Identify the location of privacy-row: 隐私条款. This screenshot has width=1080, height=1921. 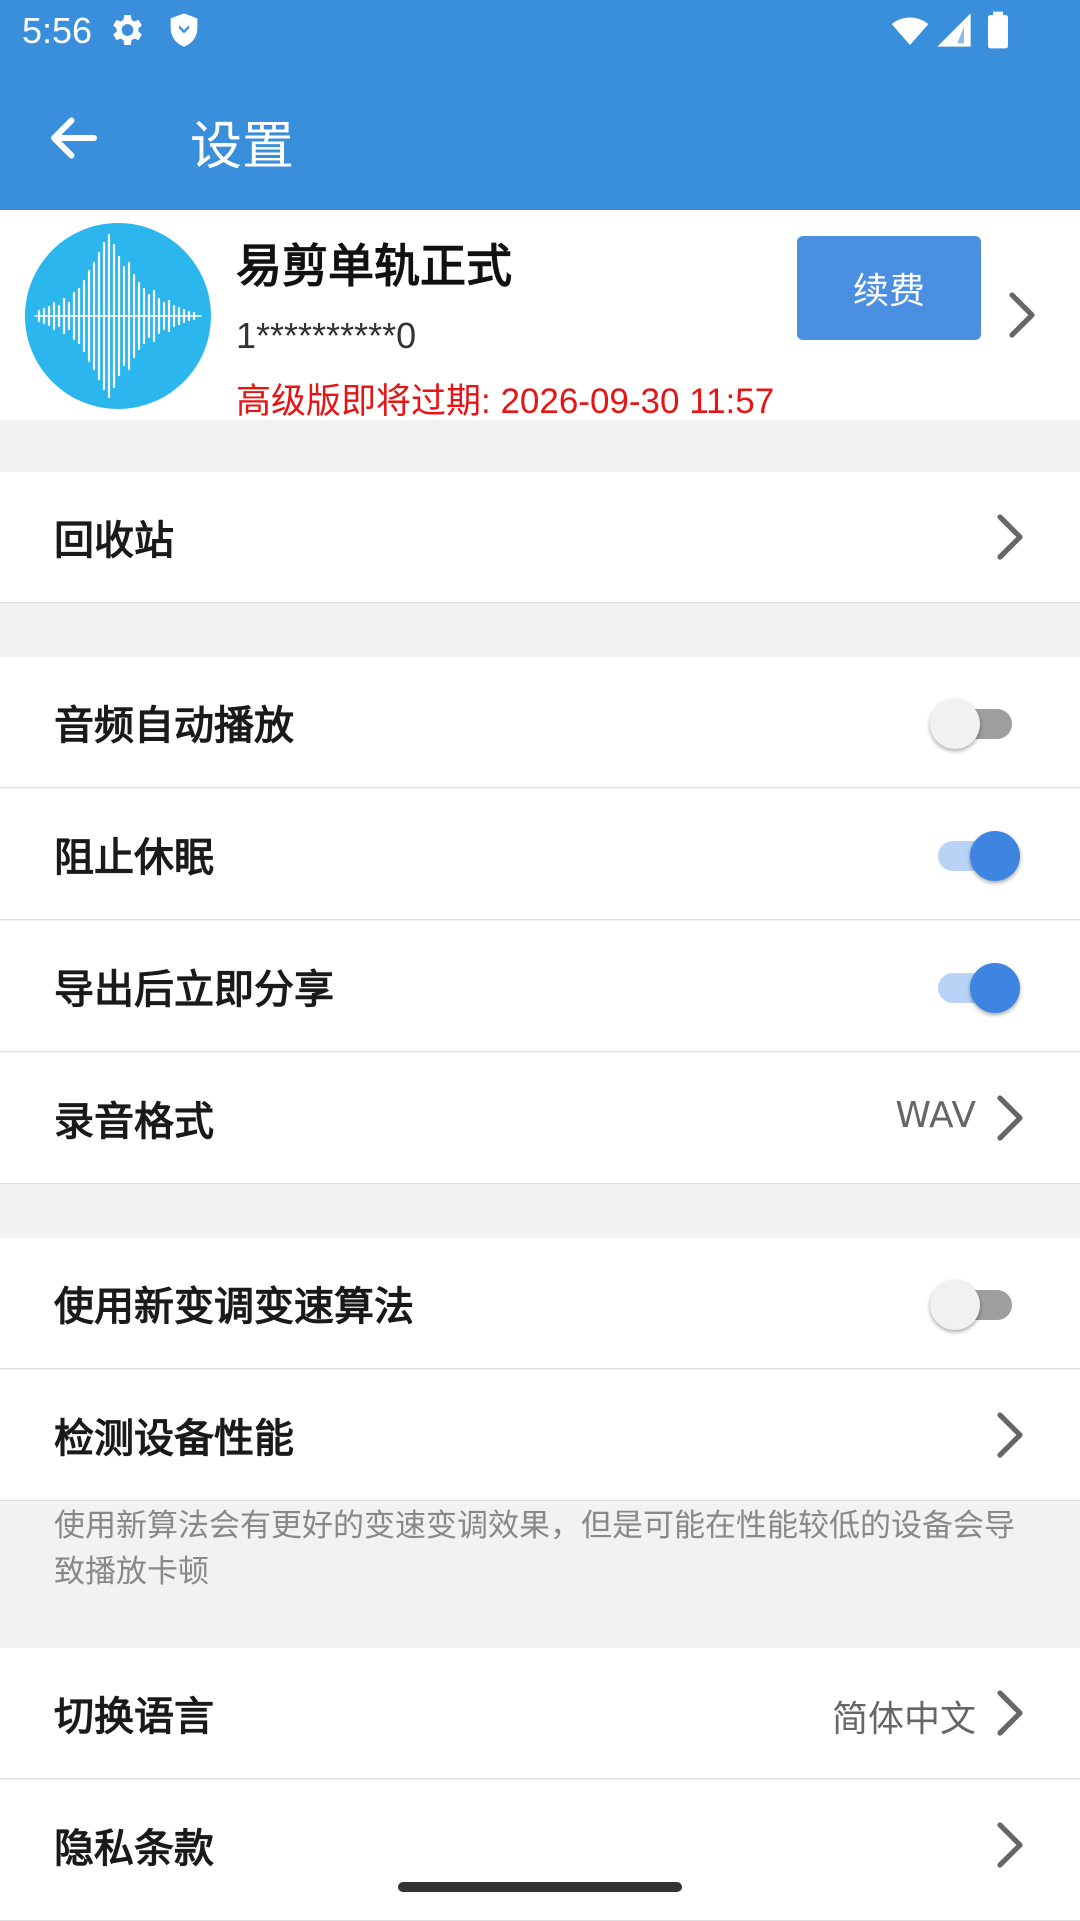
(540, 1850).